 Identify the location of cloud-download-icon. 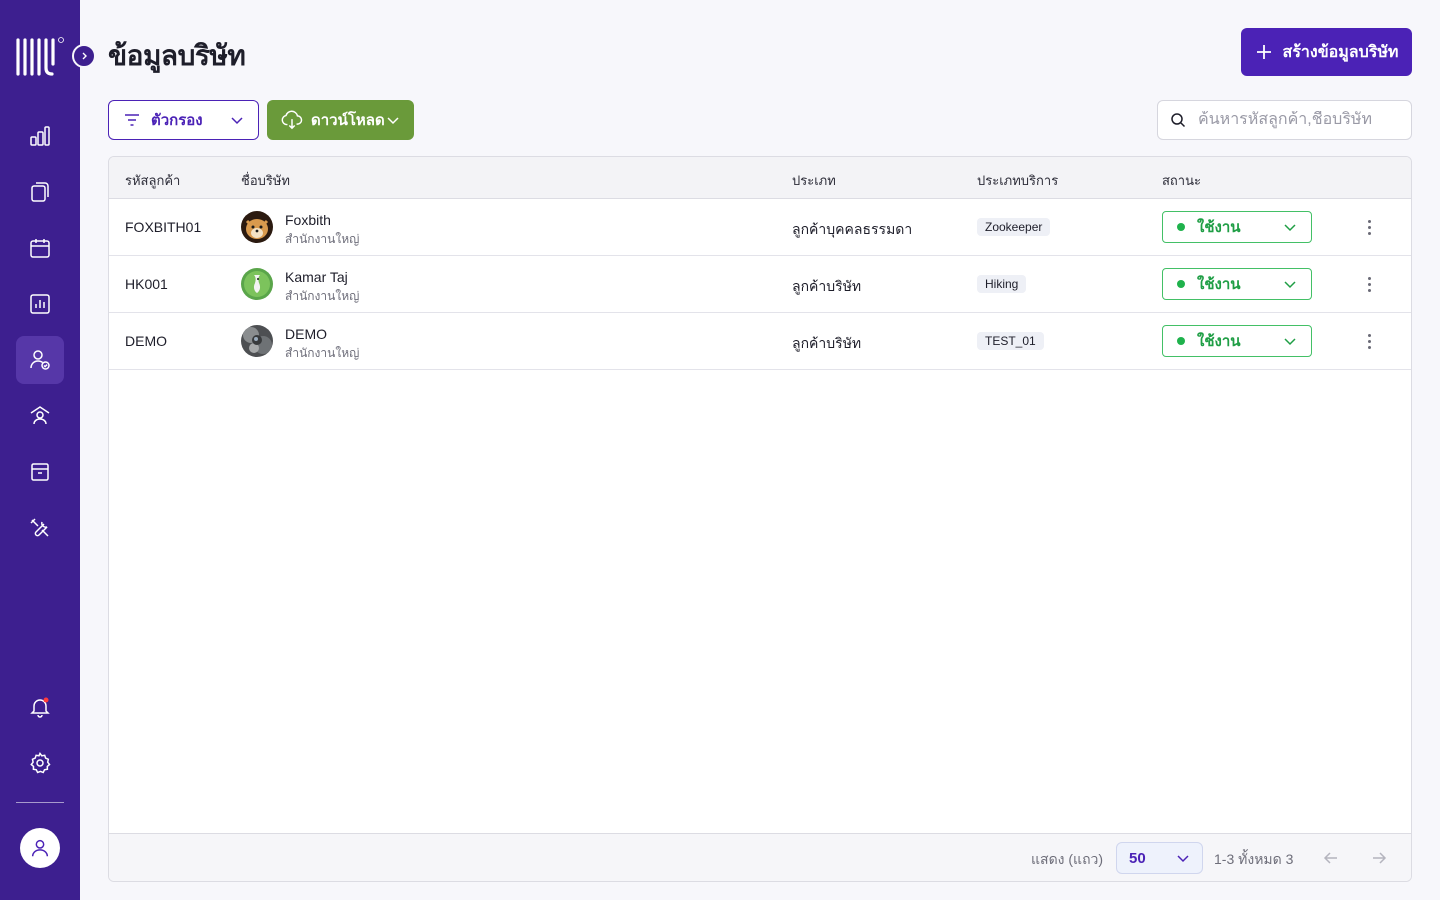
(292, 120).